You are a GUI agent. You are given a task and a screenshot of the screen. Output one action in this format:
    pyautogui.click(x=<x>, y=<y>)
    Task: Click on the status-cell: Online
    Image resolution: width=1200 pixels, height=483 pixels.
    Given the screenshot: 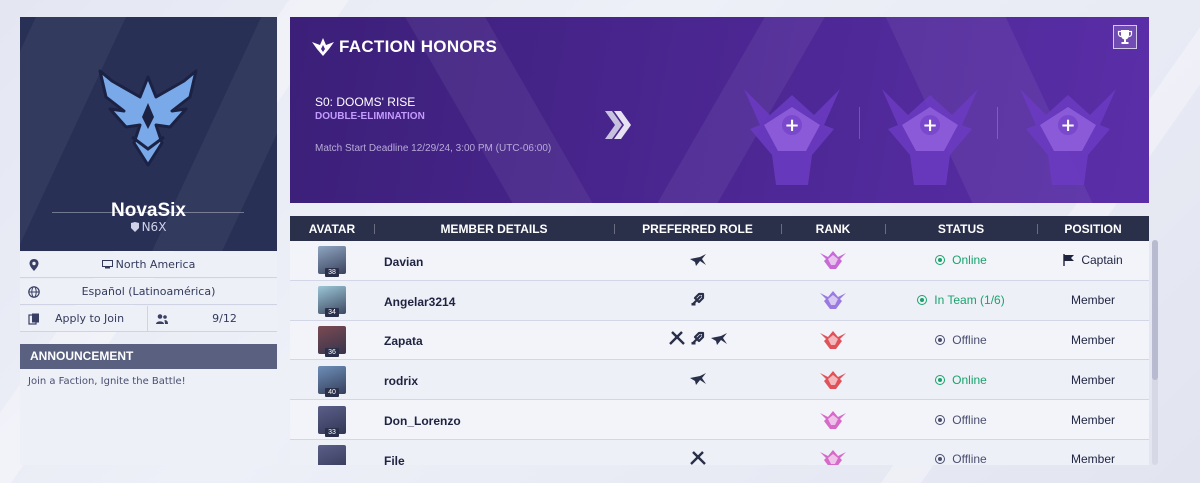 What is the action you would take?
    pyautogui.click(x=961, y=260)
    